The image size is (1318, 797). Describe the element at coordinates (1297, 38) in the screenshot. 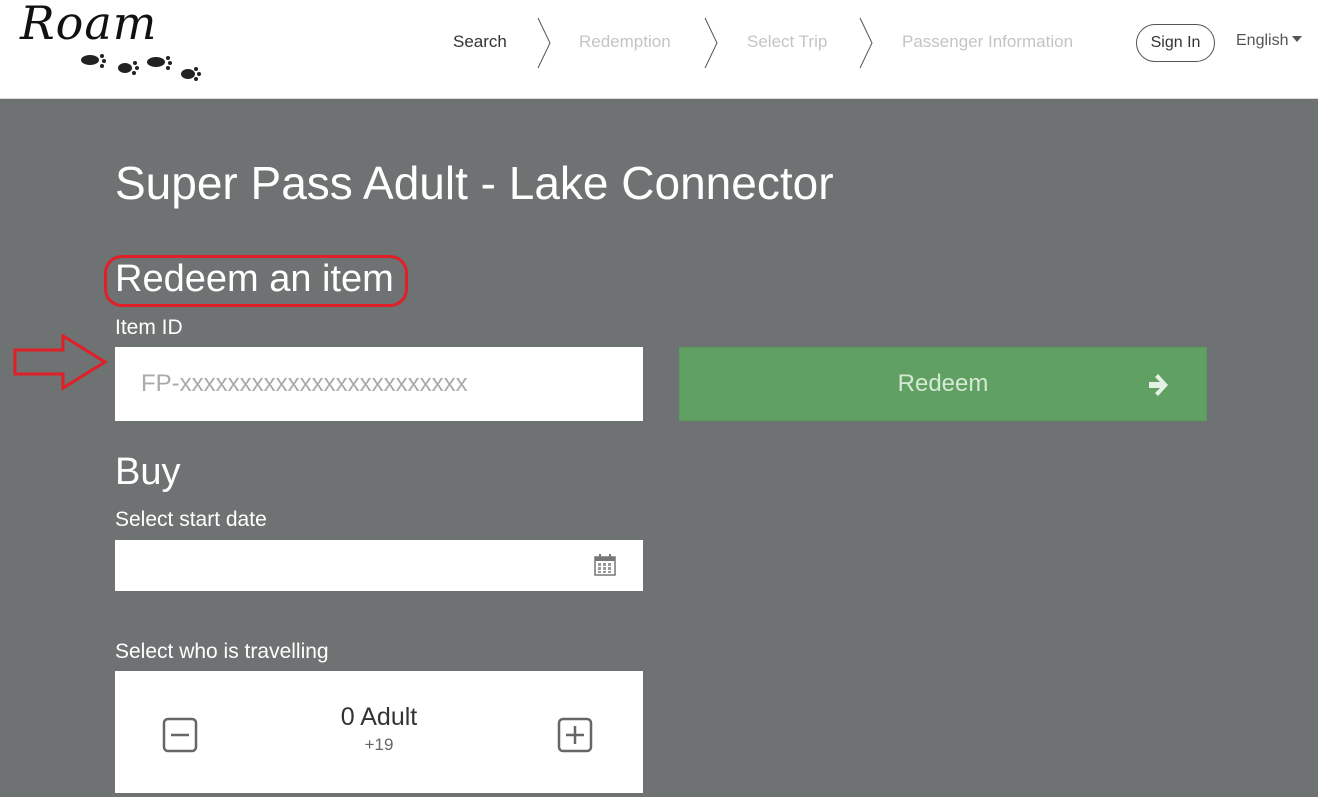

I see `caret-down-icon` at that location.